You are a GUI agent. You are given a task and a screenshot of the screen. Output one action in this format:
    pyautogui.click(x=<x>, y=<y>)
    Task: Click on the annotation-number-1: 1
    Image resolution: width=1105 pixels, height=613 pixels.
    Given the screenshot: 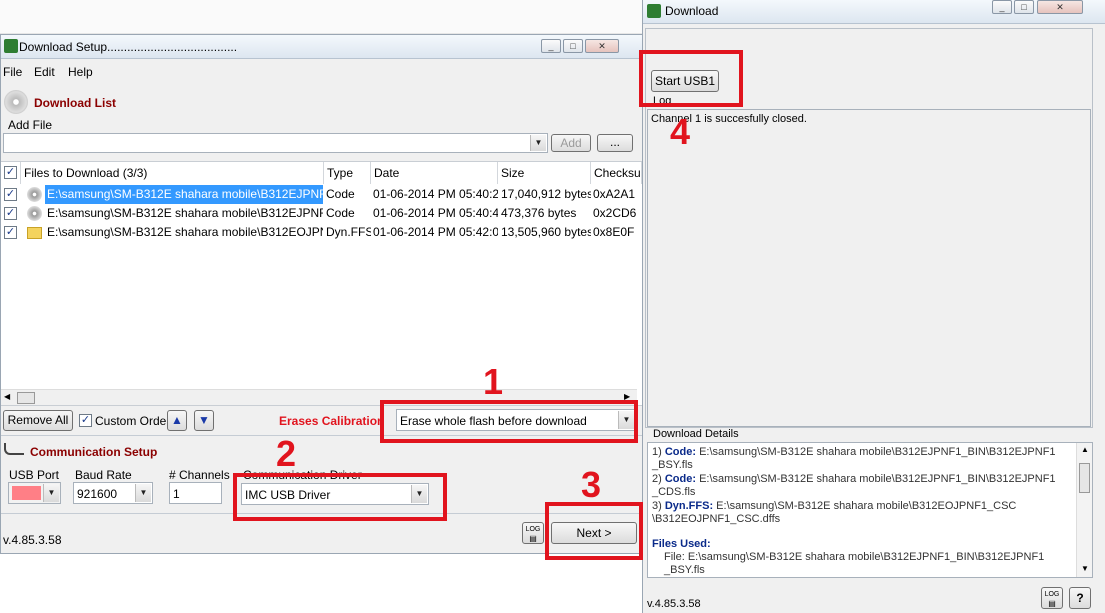 What is the action you would take?
    pyautogui.click(x=493, y=381)
    